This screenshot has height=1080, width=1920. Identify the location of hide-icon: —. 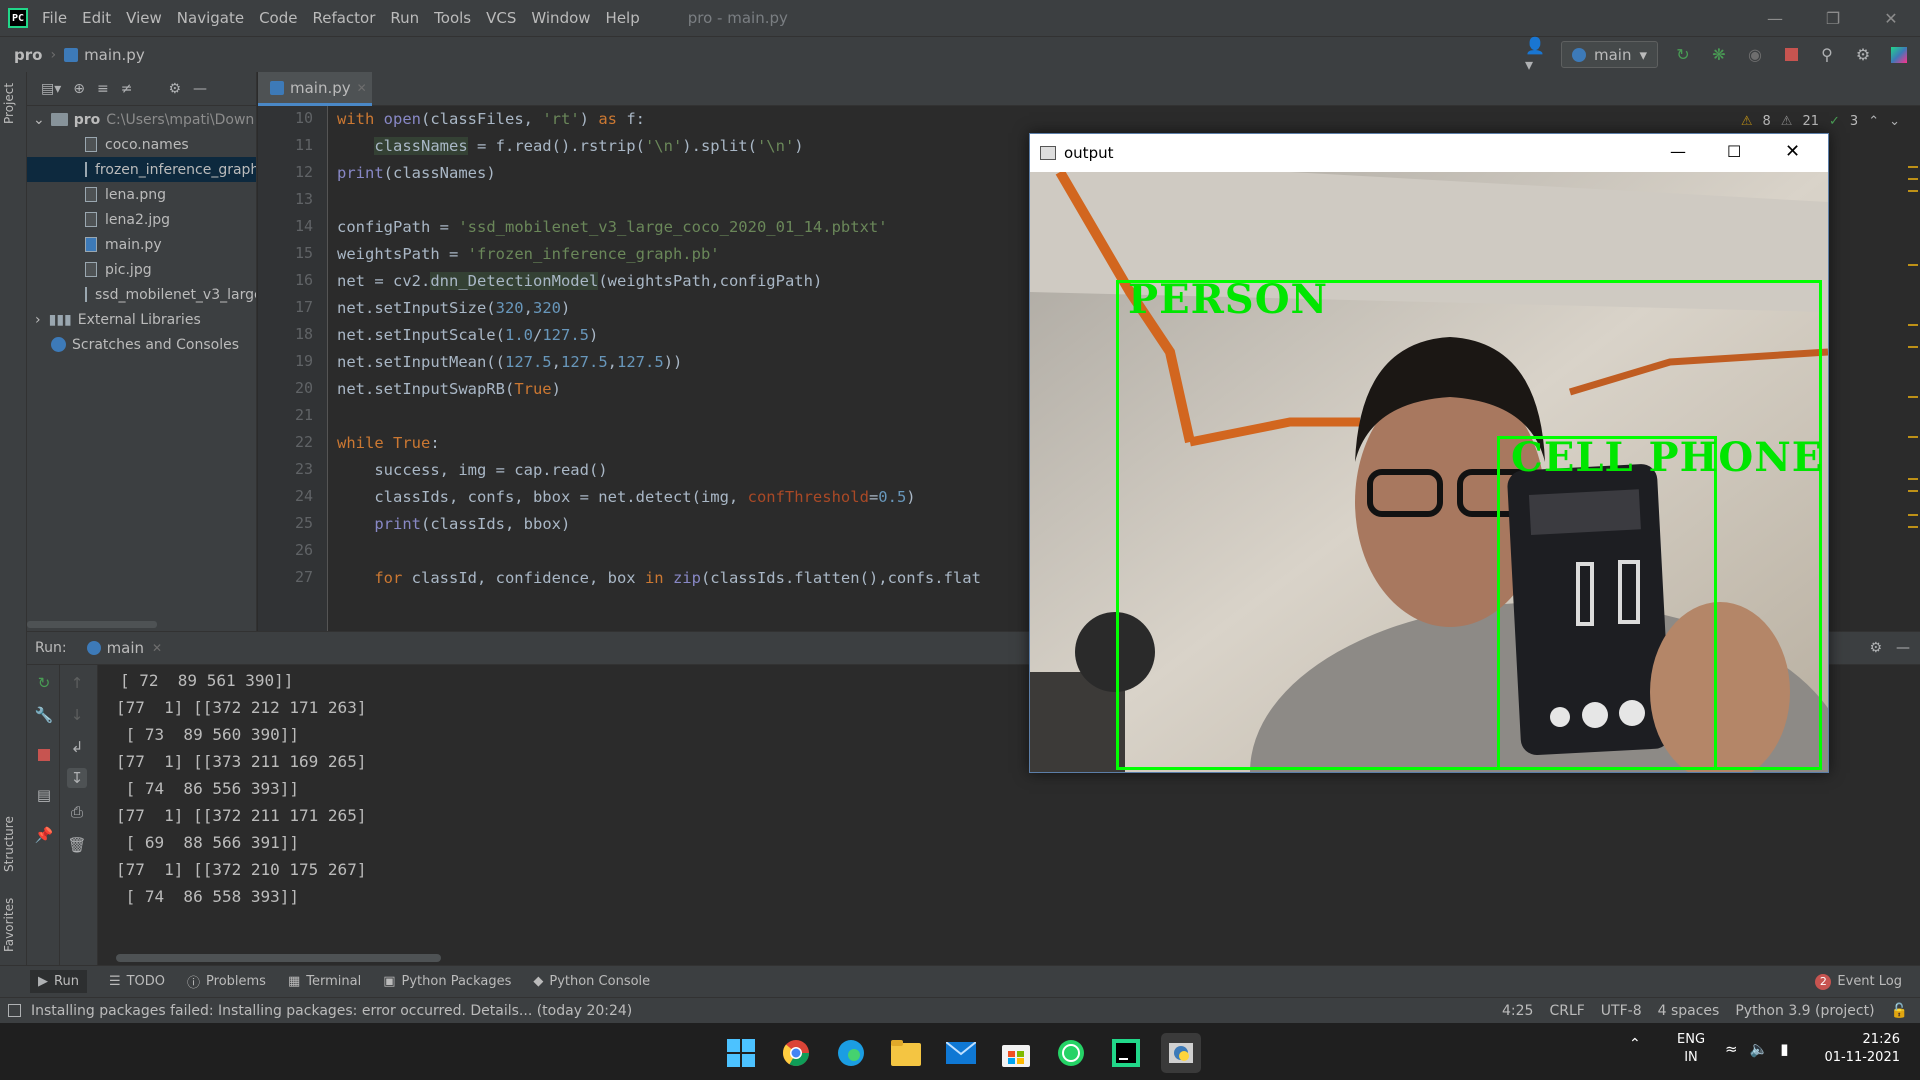
(200, 89).